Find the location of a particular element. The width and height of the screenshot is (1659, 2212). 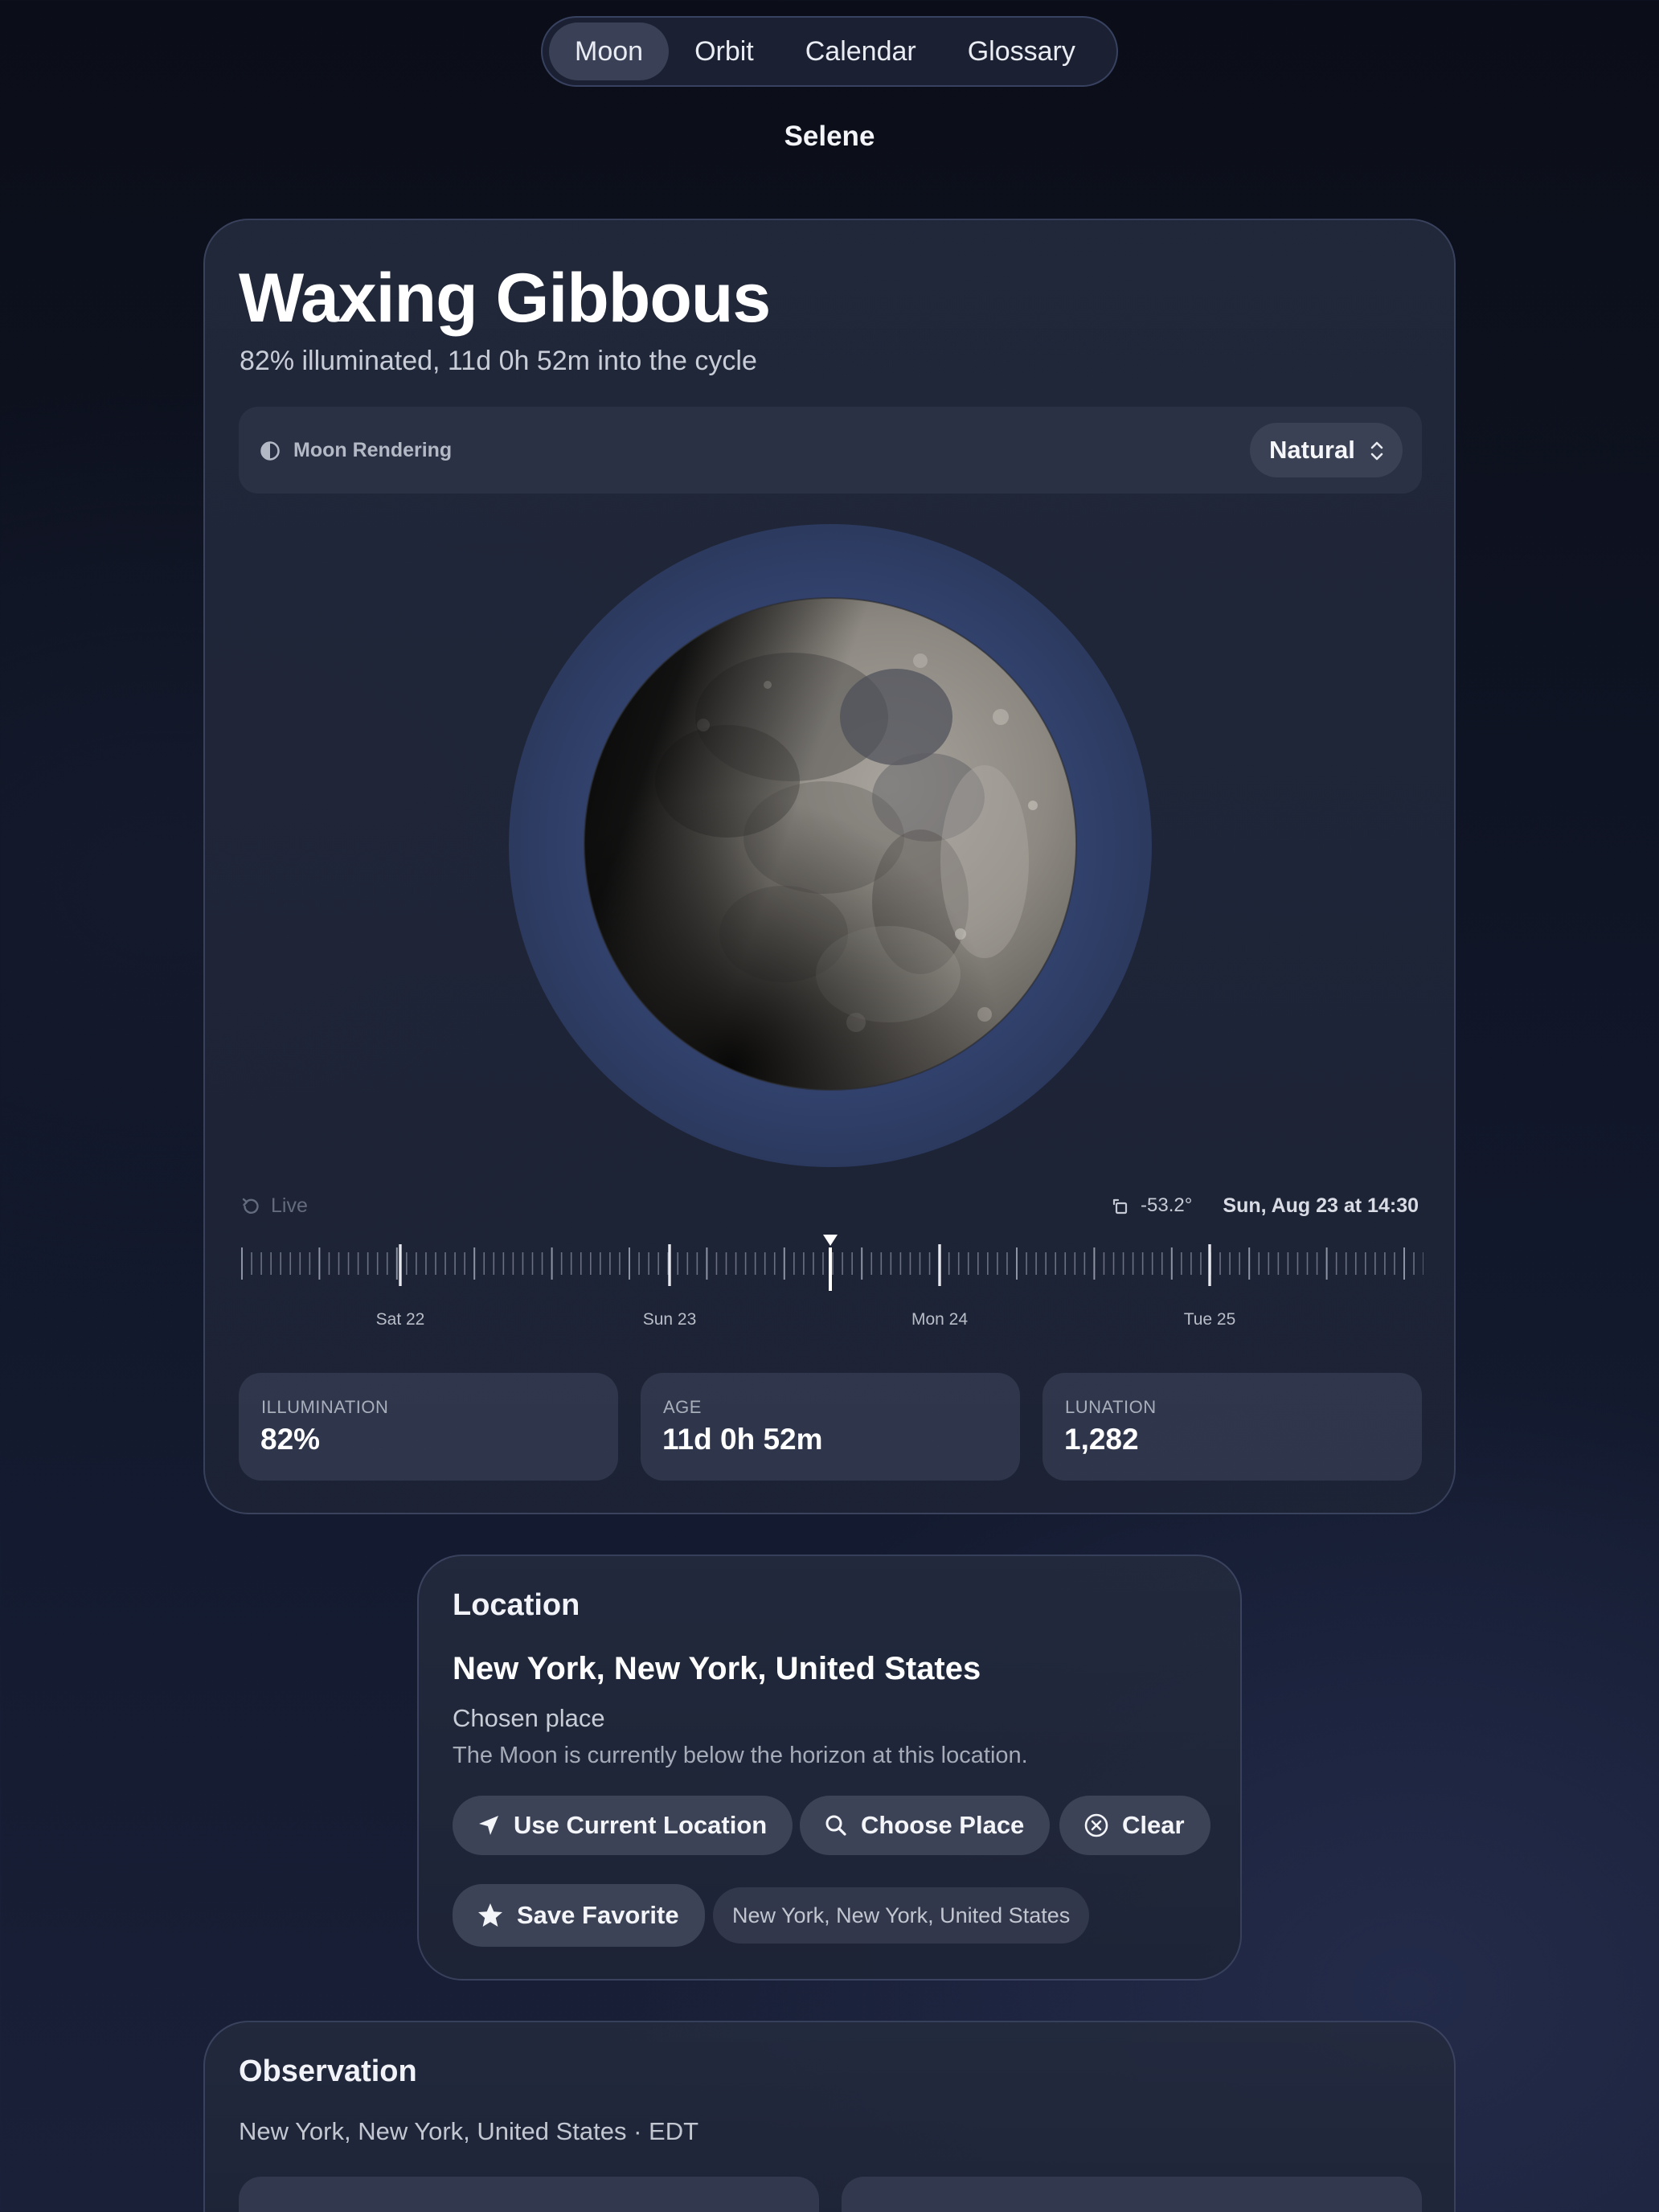

use-current-location-button: Use Current Location is located at coordinates (623, 1826).